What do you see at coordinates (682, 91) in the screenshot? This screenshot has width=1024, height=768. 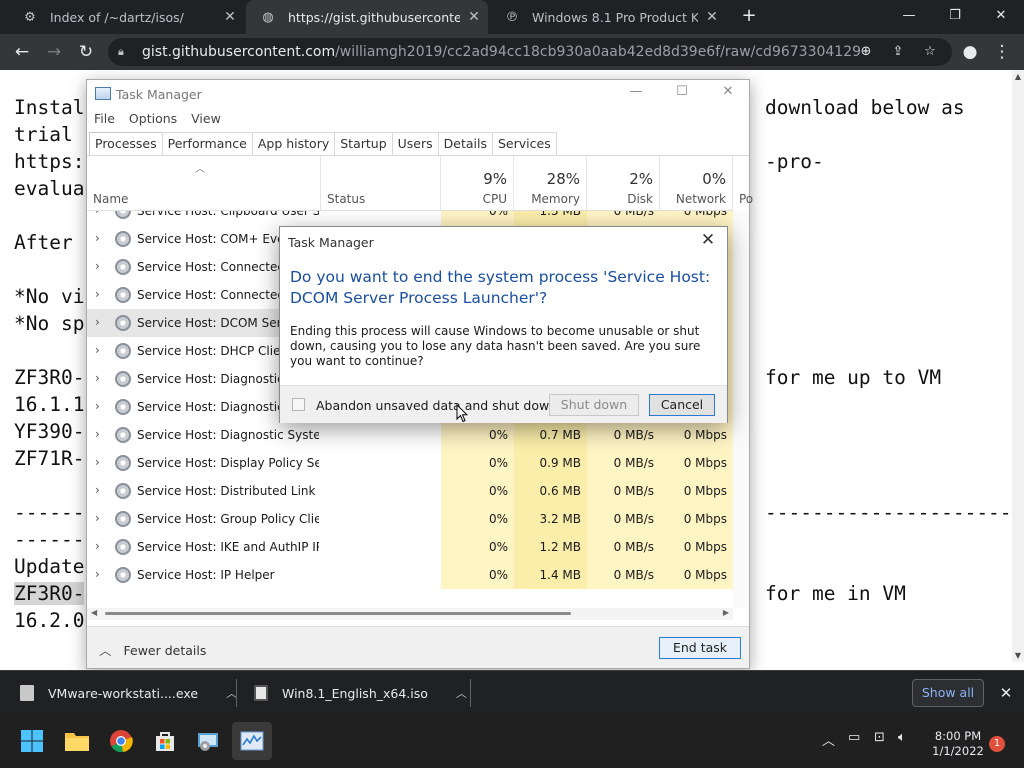 I see `maximize-button: ☐` at bounding box center [682, 91].